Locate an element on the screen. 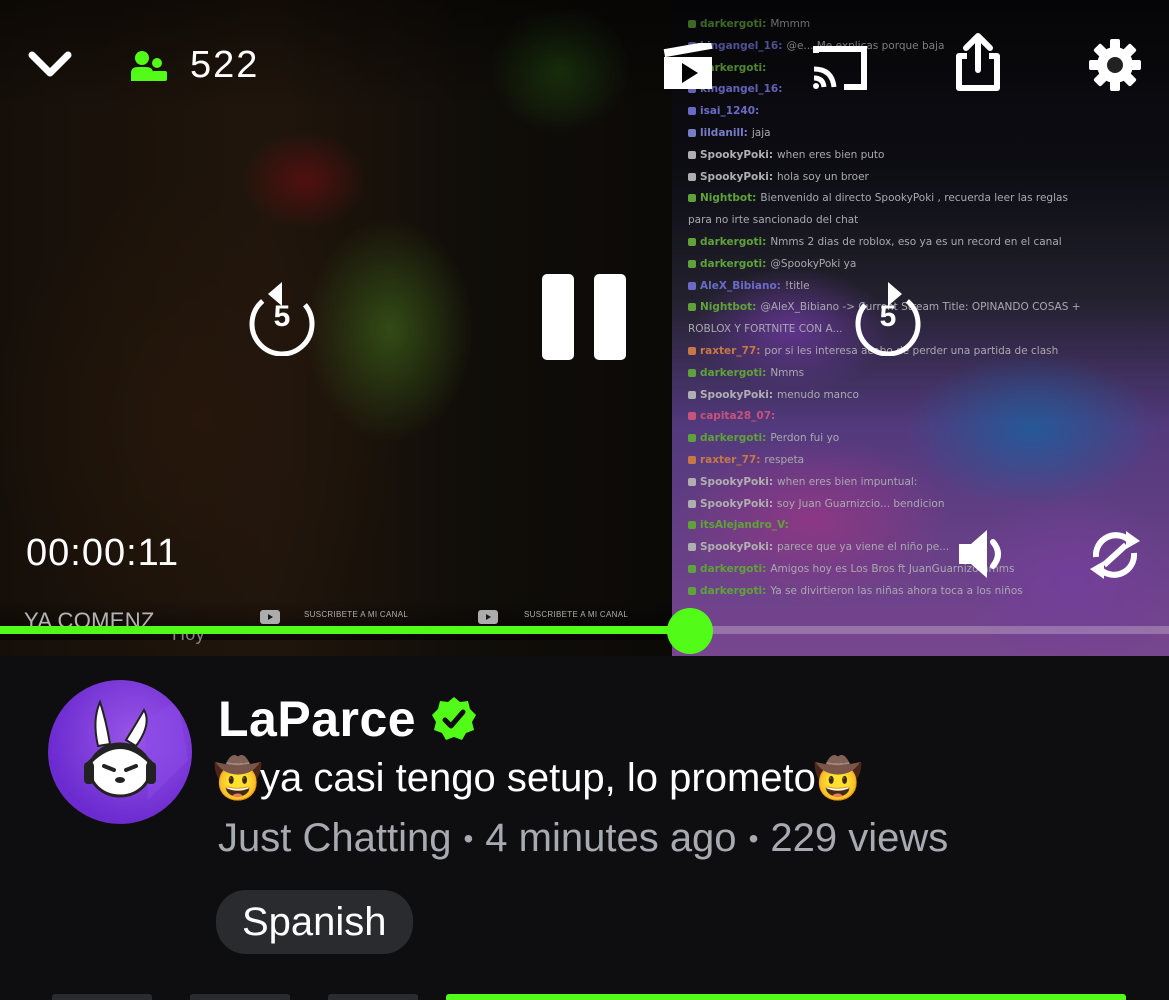 This screenshot has width=1169, height=1000. progress-scrubber is located at coordinates (690, 631).